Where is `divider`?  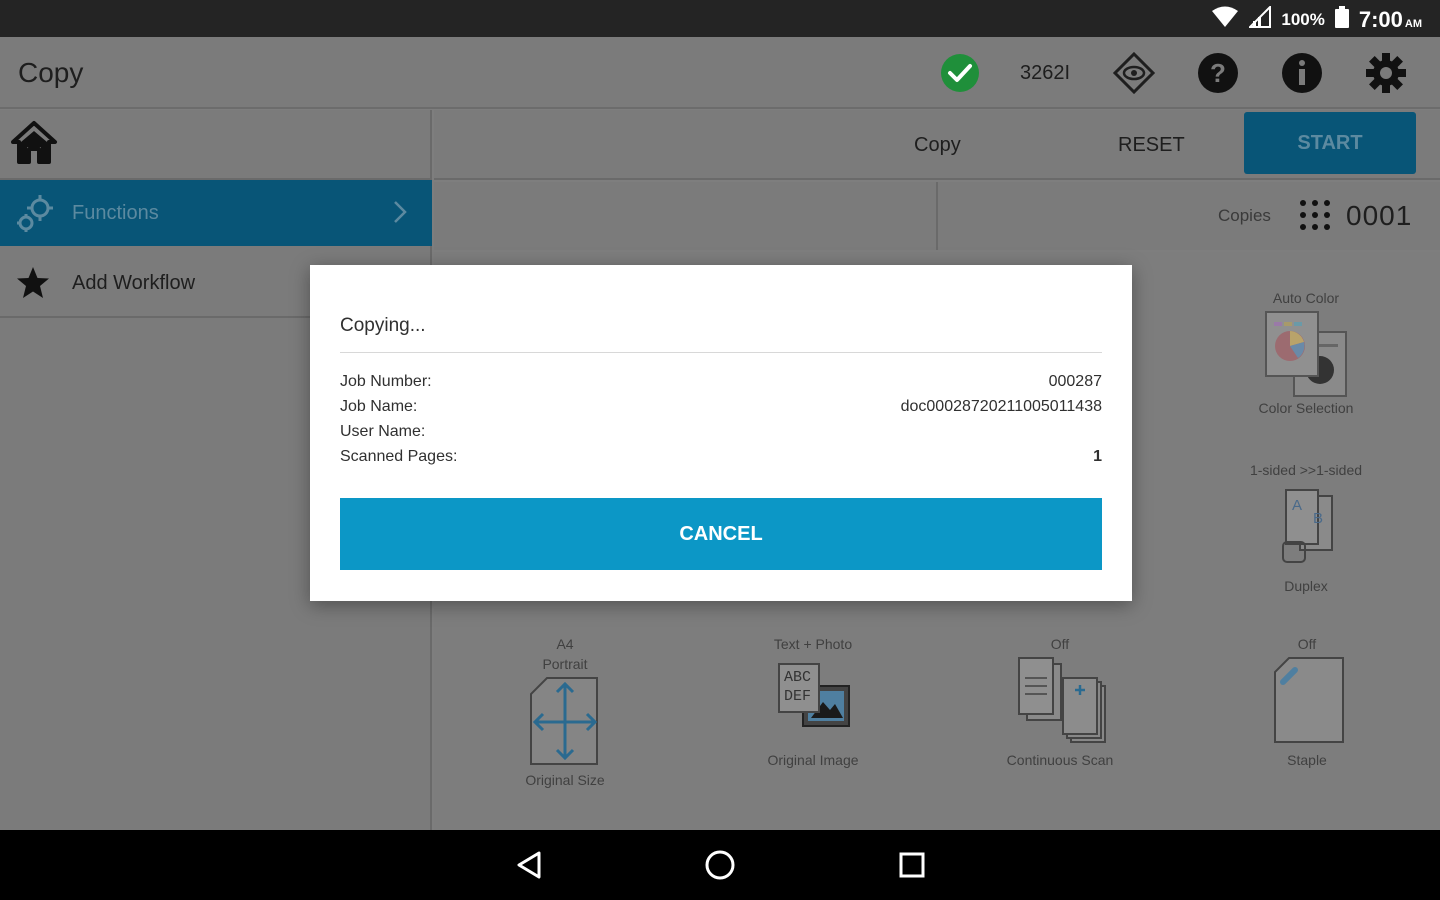
divider is located at coordinates (937, 216).